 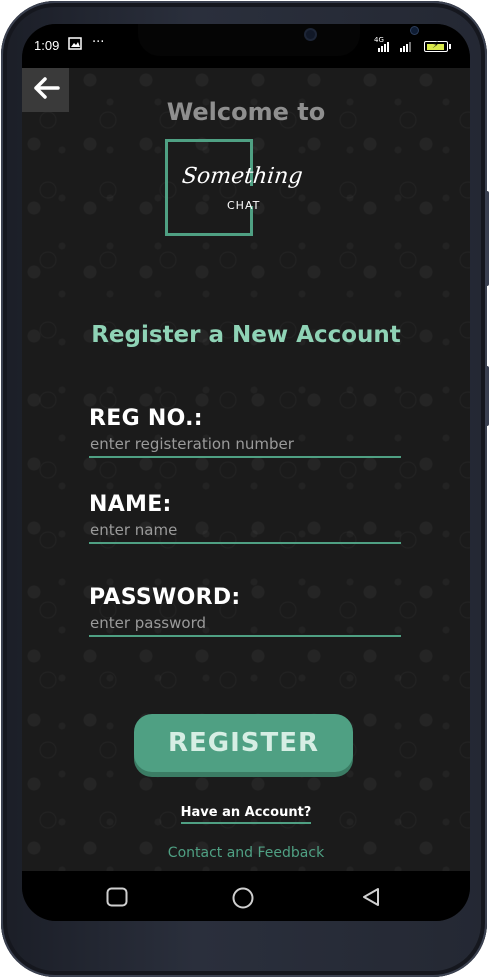 I want to click on password-field: PASSWORD:, so click(x=245, y=611).